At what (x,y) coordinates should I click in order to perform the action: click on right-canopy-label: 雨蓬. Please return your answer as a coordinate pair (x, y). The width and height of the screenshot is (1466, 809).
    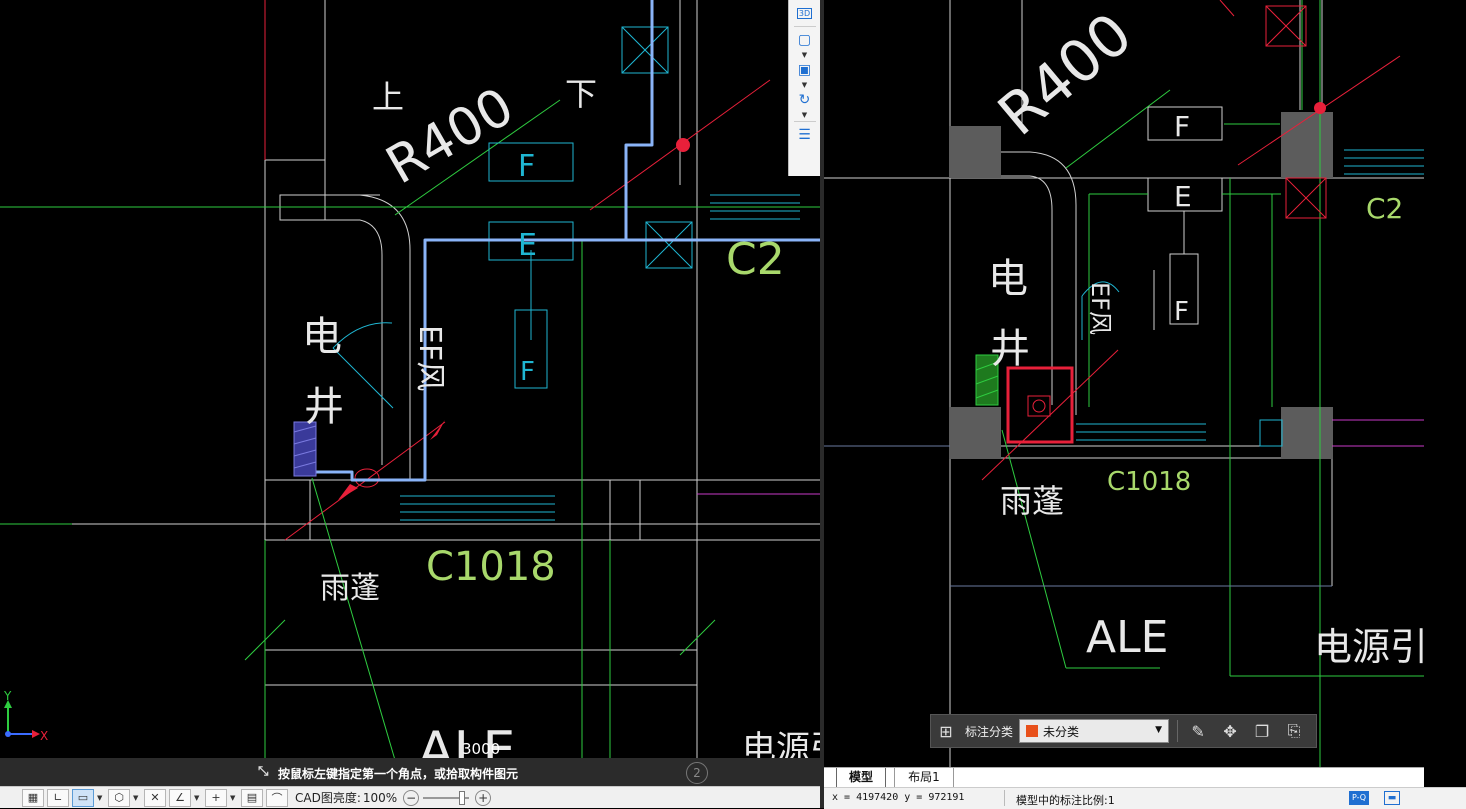
    Looking at the image, I should click on (1032, 501).